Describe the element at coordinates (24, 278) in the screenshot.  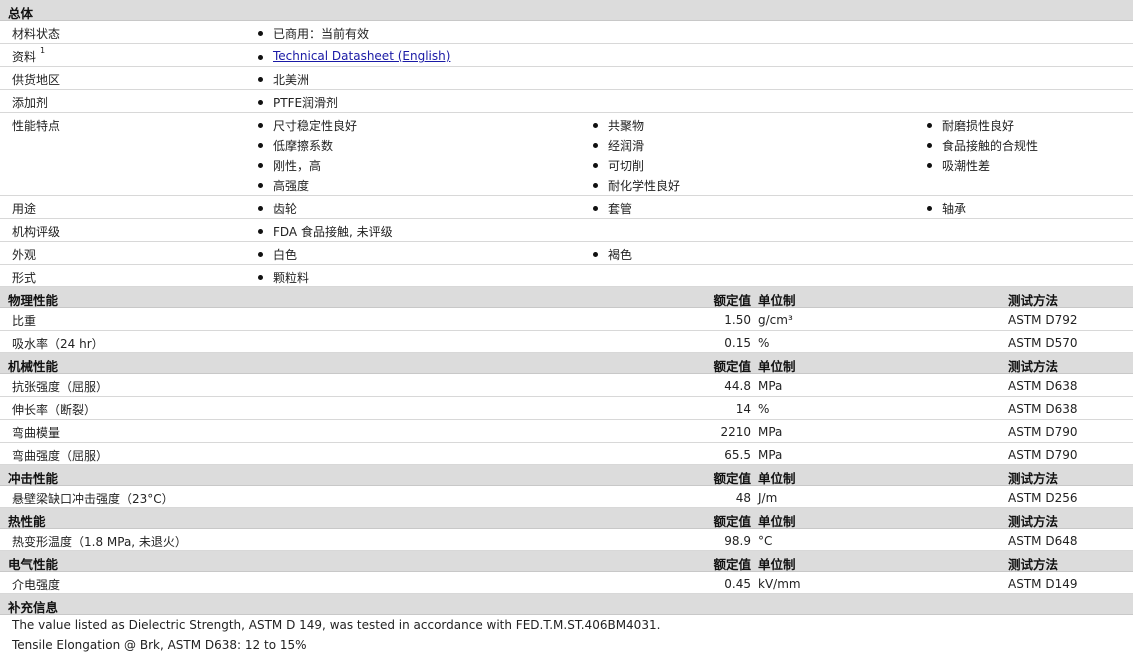
I see `property-label: 形式` at that location.